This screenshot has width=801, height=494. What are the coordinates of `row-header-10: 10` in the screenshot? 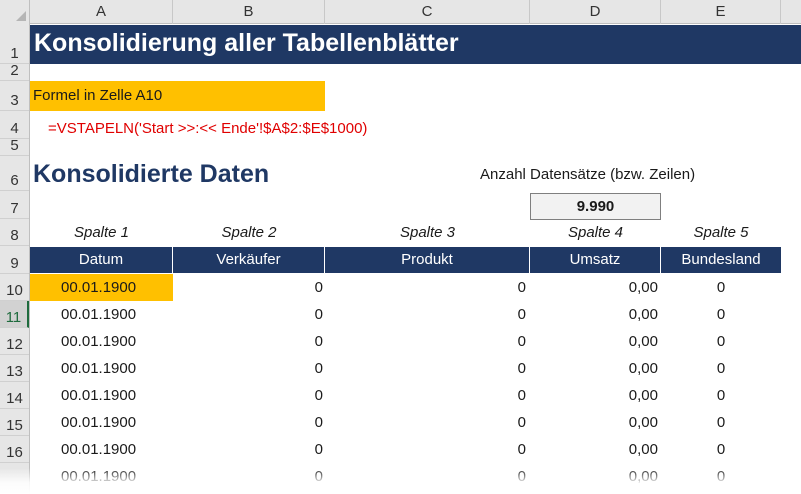 It's located at (14, 287).